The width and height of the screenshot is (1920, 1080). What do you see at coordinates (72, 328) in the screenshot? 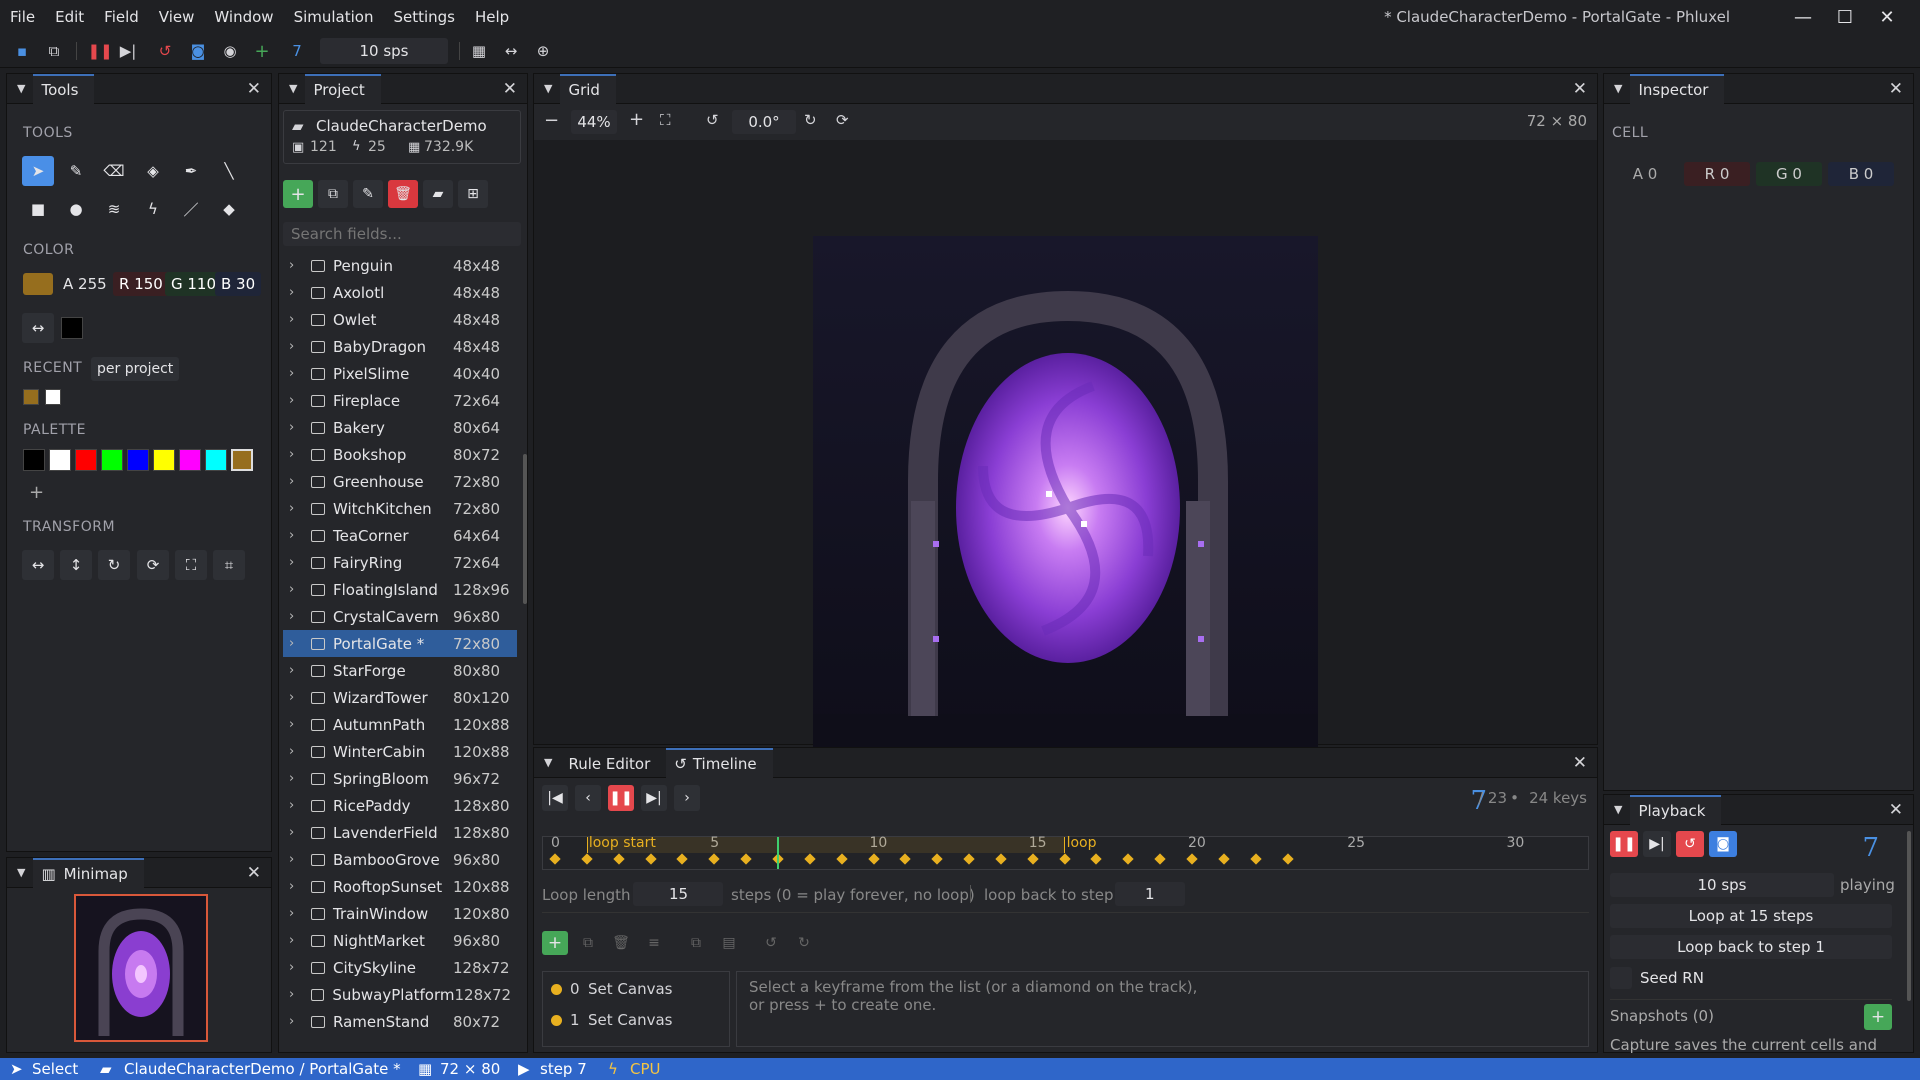
I see `secondary-color-swatch` at bounding box center [72, 328].